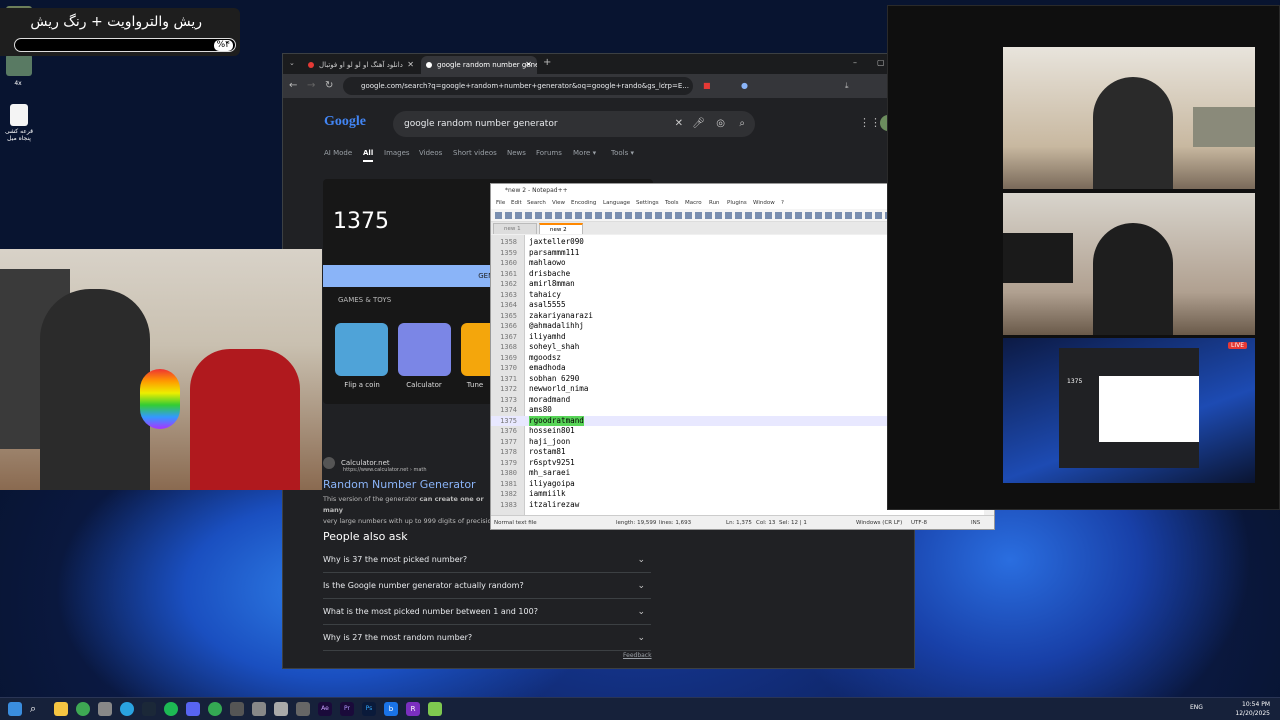  I want to click on source-url: https://www.calculator.net › math, so click(385, 470).